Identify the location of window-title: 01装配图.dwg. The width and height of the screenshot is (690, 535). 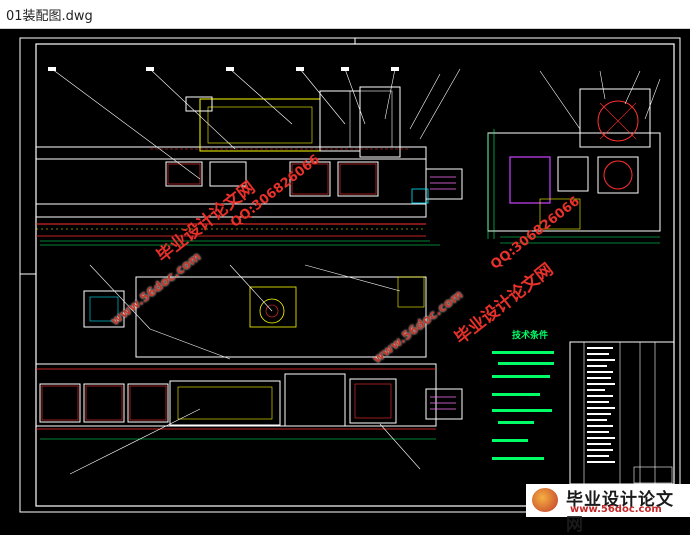
(49, 16).